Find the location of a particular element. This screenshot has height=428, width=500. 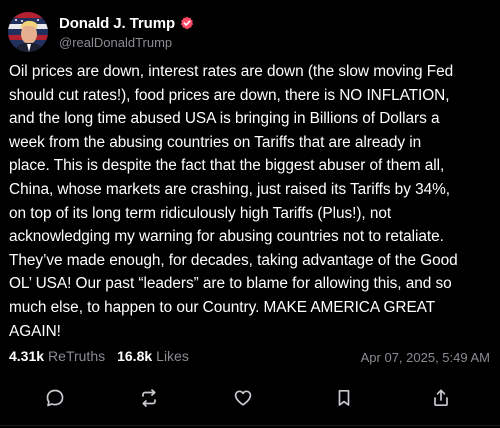

author-name-row: Donald J. Trump is located at coordinates (126, 23).